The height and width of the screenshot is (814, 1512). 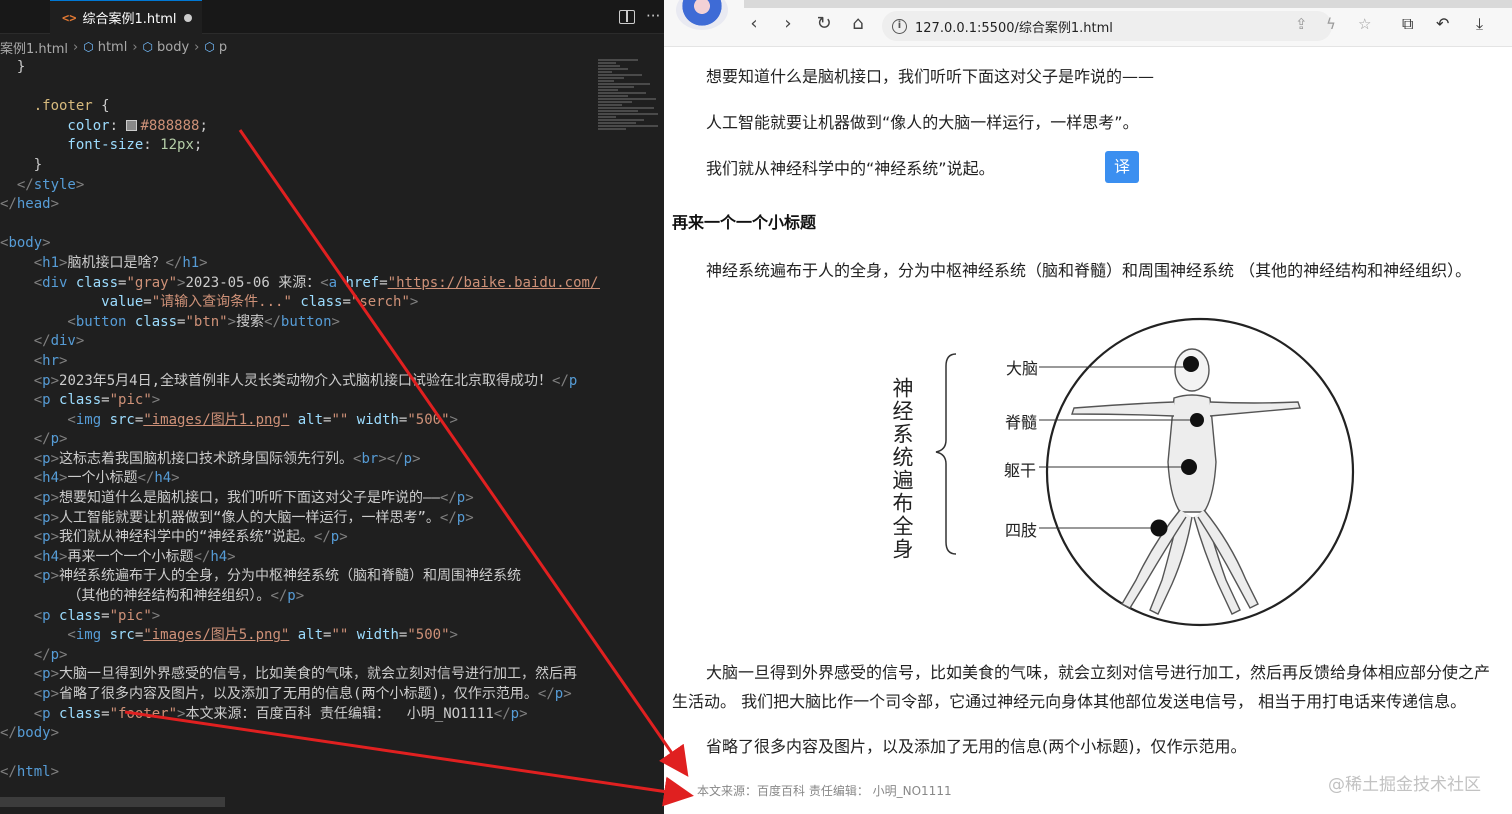 What do you see at coordinates (1479, 24) in the screenshot?
I see `download-icon: ⤓` at bounding box center [1479, 24].